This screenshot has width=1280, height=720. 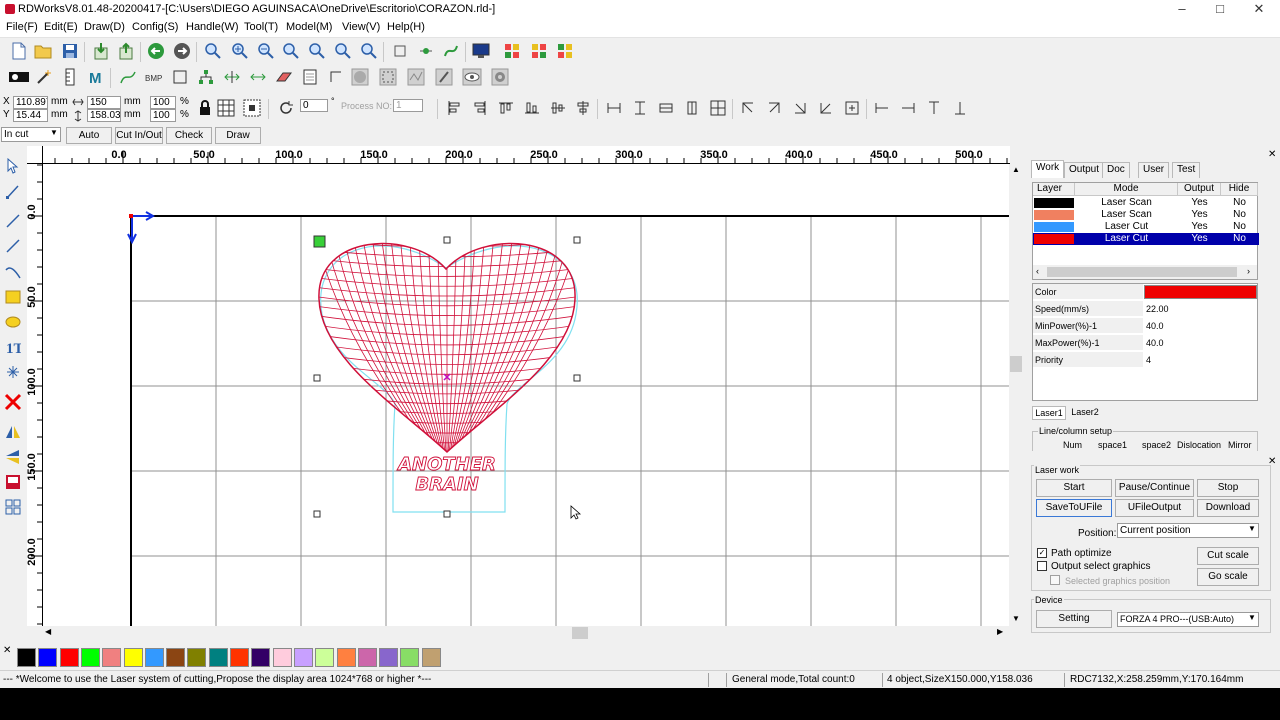 I want to click on width-percent-input: 100, so click(x=163, y=102).